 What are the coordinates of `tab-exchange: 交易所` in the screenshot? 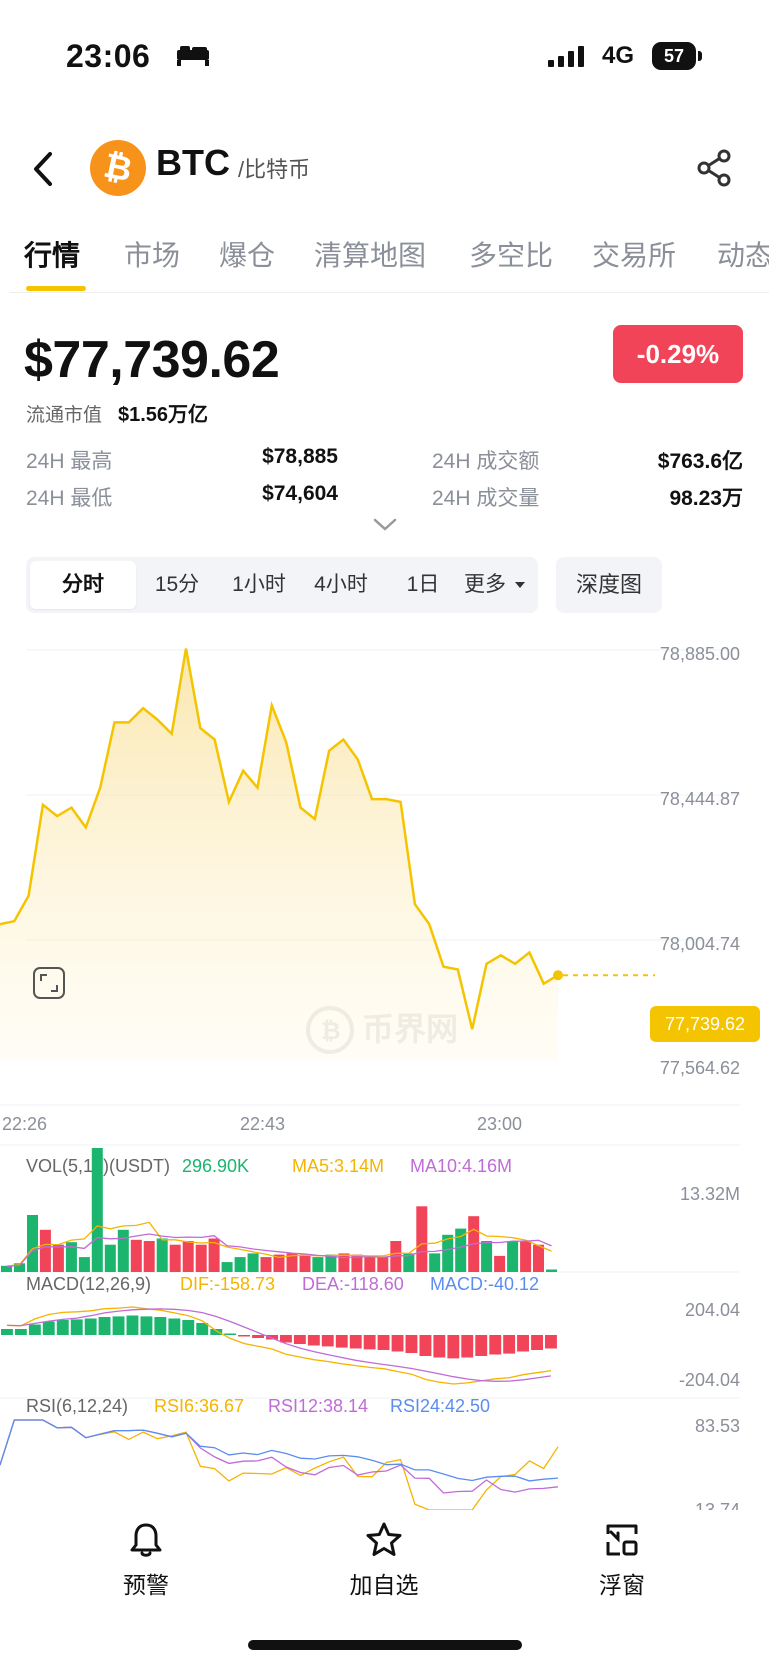 It's located at (634, 254).